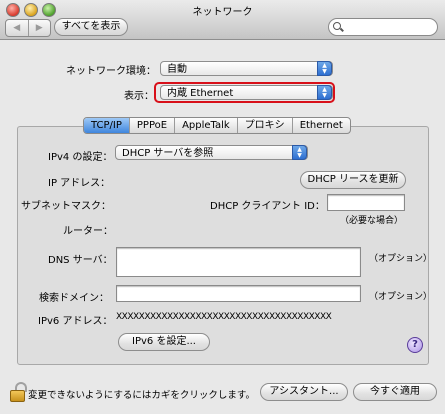 The height and width of the screenshot is (414, 445). Describe the element at coordinates (267, 206) in the screenshot. I see `dhcp-client-id-label: DHCP クライアント ID：` at that location.